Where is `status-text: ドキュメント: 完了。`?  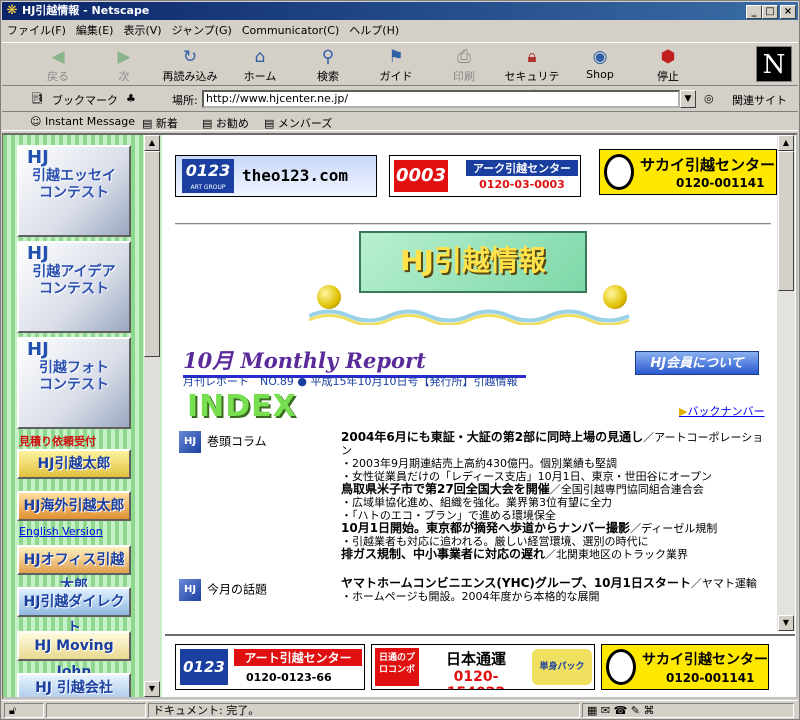 status-text: ドキュメント: 完了。 is located at coordinates (364, 710).